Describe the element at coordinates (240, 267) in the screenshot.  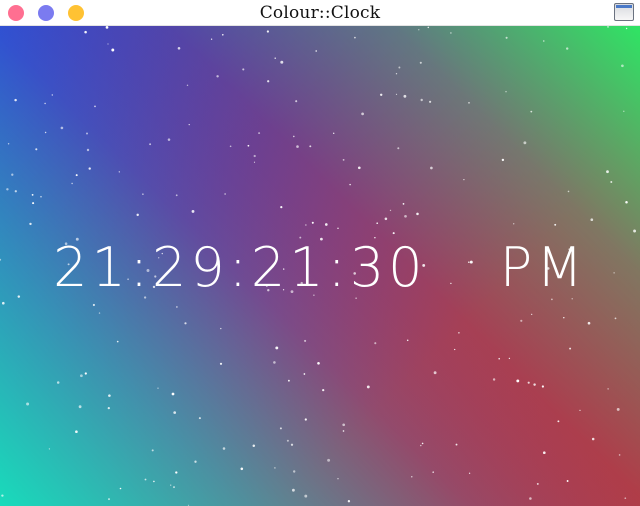
I see `clock-time: 21:29:21:30` at that location.